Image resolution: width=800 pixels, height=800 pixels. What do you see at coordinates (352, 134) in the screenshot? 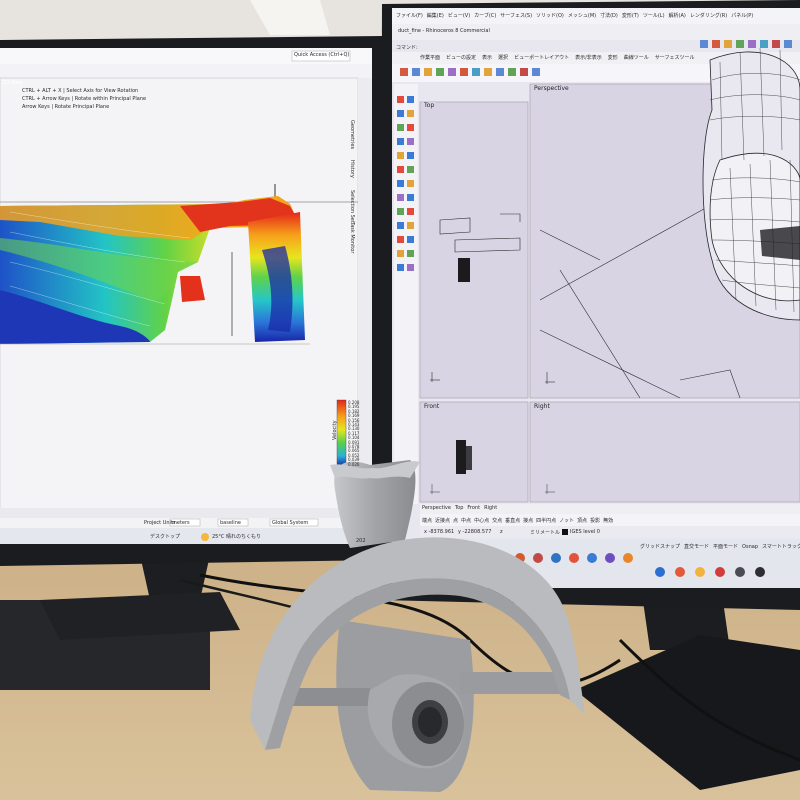
I see `side-tab-geometries: Geometries` at bounding box center [352, 134].